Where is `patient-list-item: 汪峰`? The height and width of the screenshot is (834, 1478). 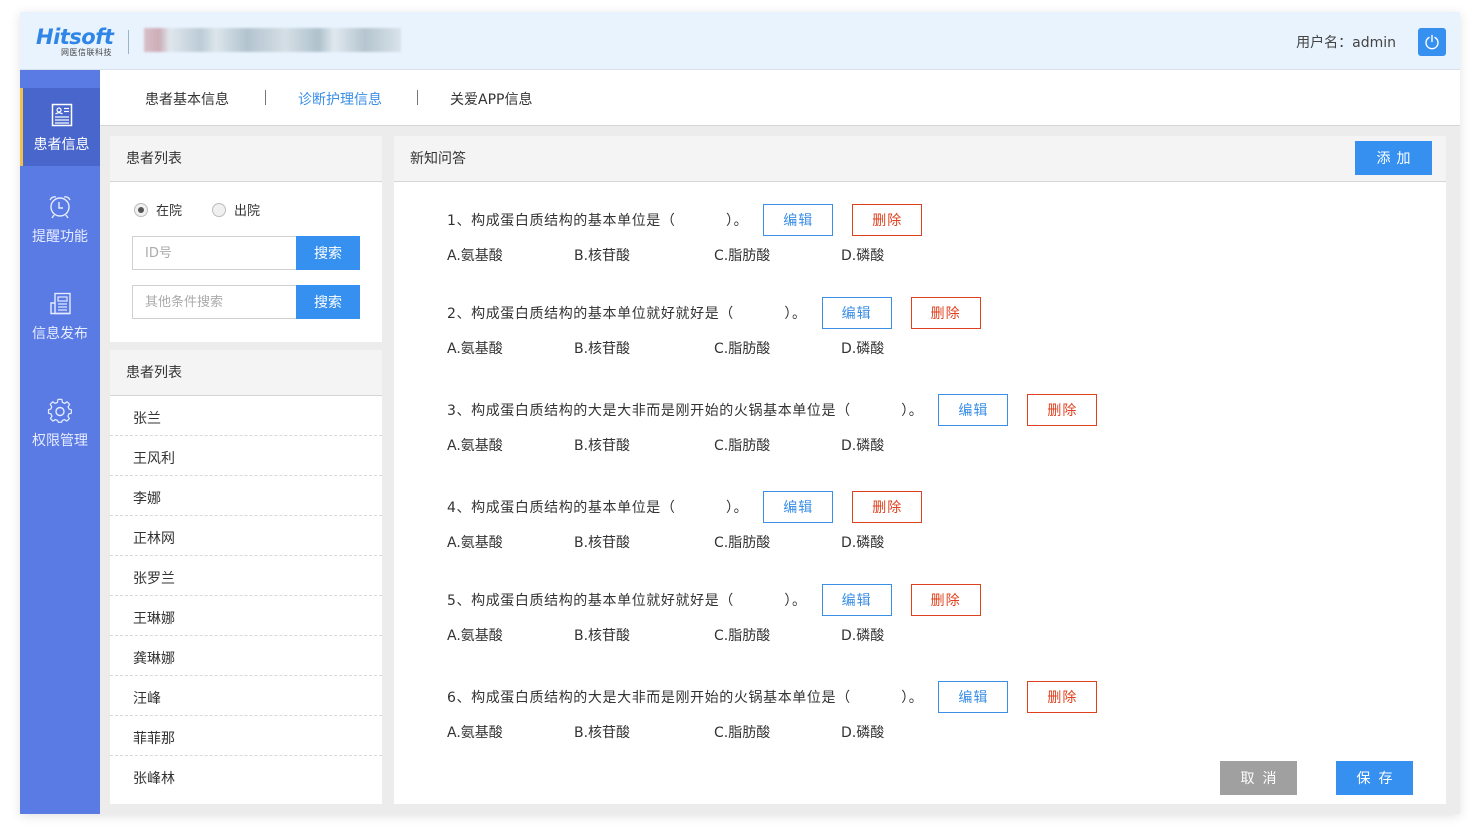 patient-list-item: 汪峰 is located at coordinates (246, 696).